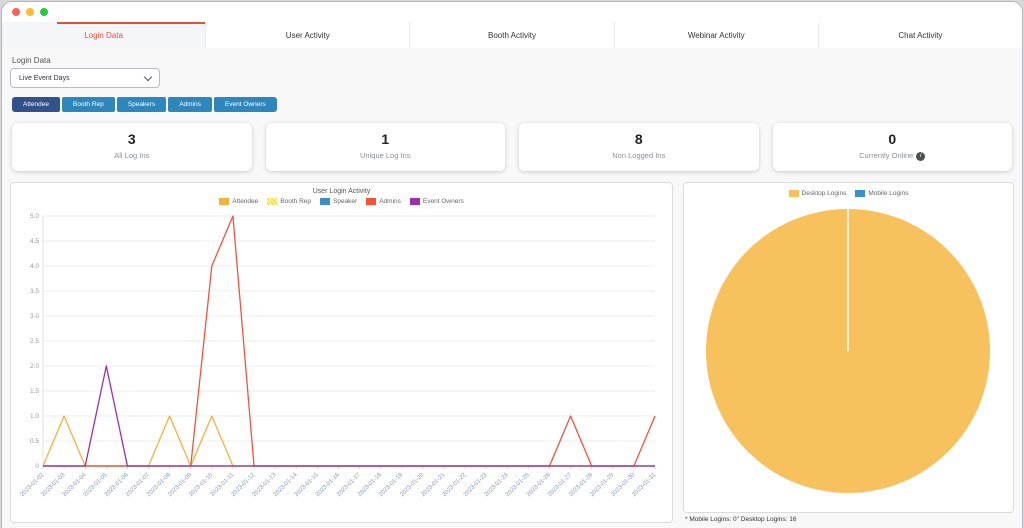 The width and height of the screenshot is (1024, 528). What do you see at coordinates (390, 201) in the screenshot?
I see `legend-label: Admins` at bounding box center [390, 201].